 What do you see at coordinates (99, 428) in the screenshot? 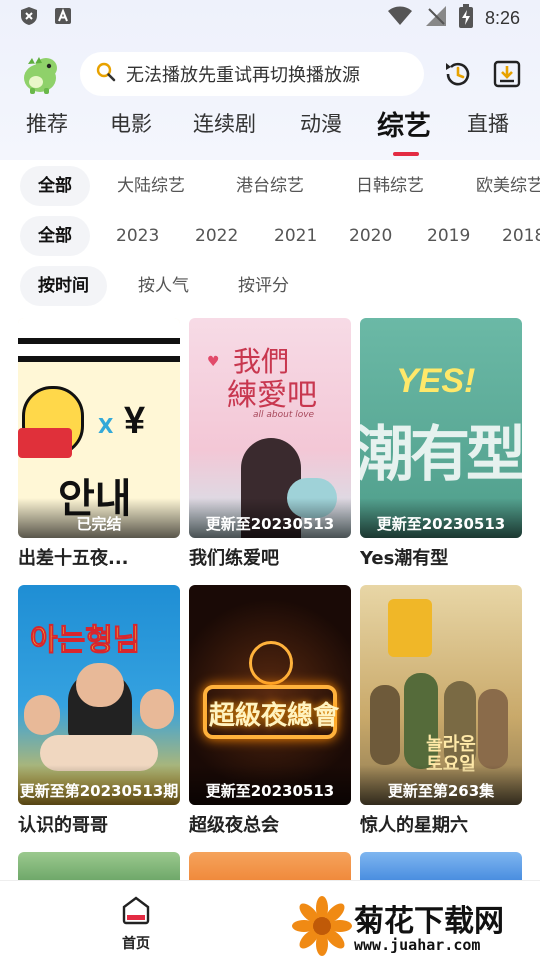
I see `poster-image: X ¥ 안내 已完结` at bounding box center [99, 428].